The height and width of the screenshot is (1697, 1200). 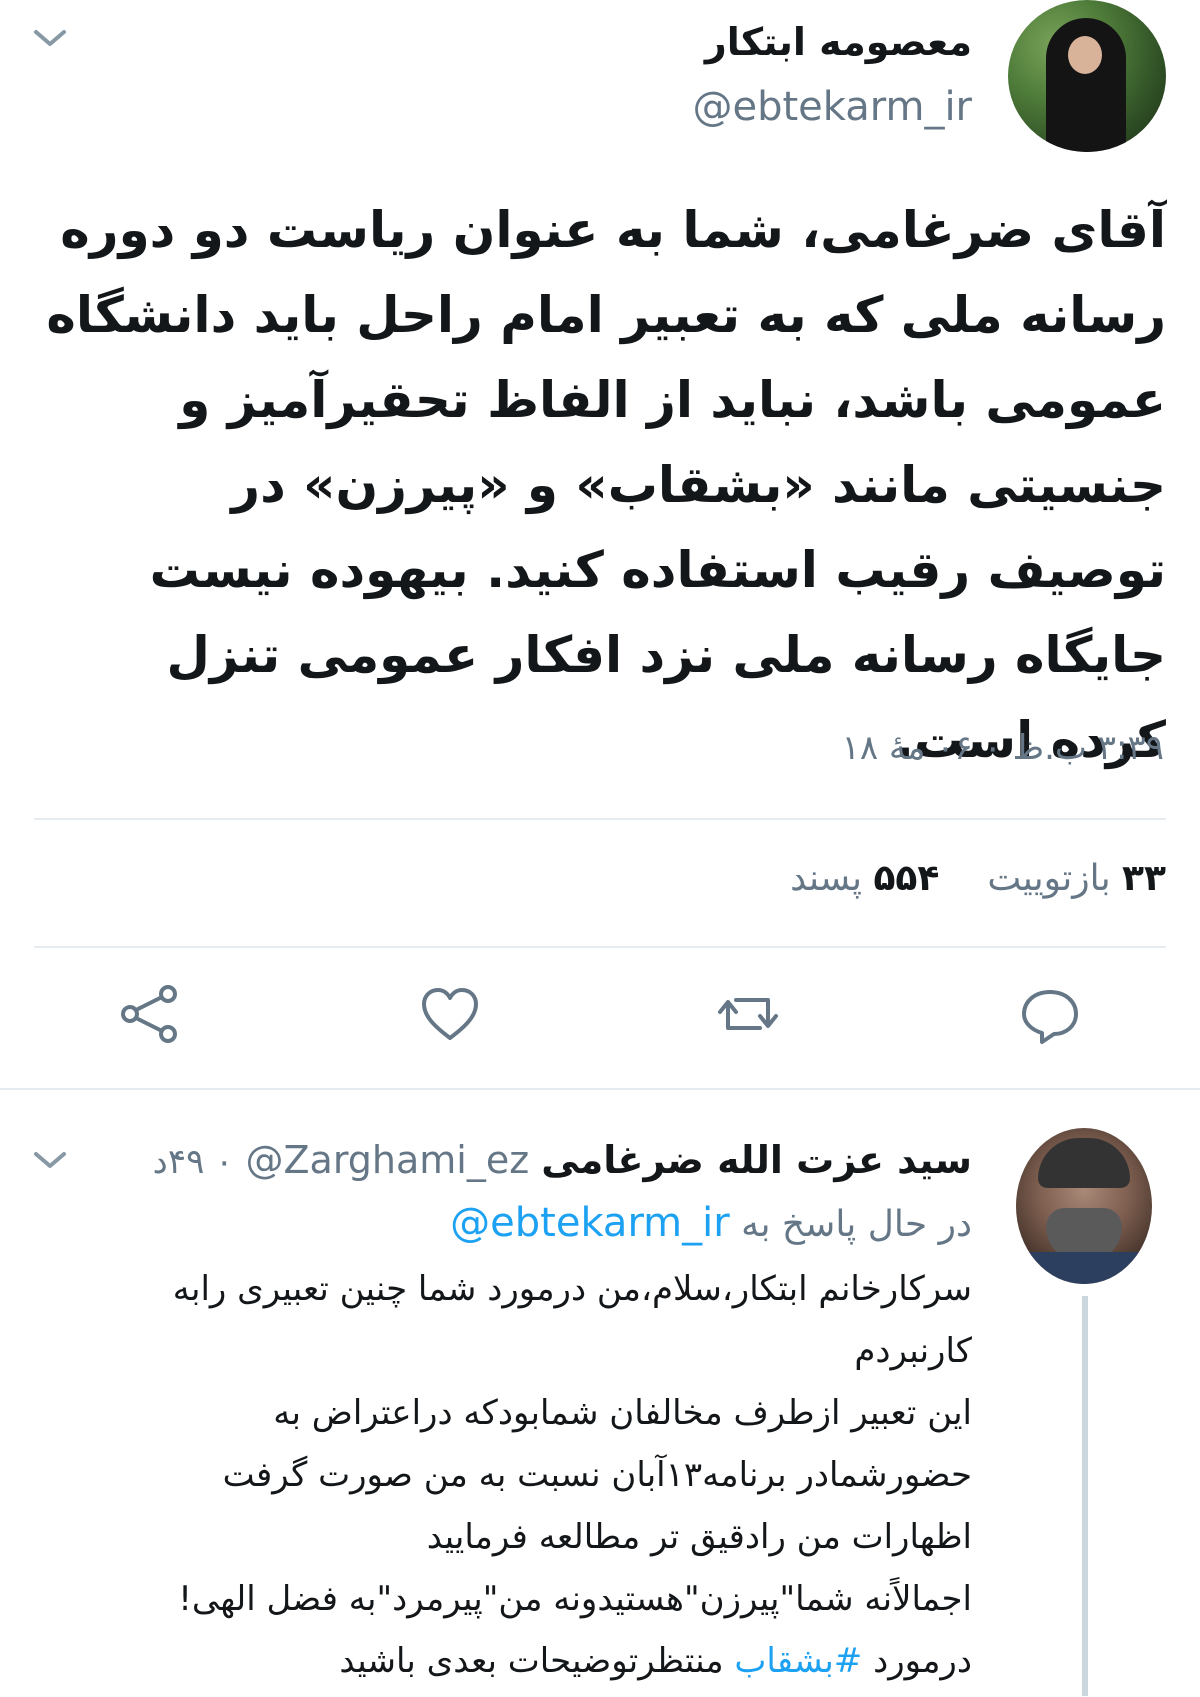 I want to click on like-count: ۵۵۴, so click(x=906, y=878).